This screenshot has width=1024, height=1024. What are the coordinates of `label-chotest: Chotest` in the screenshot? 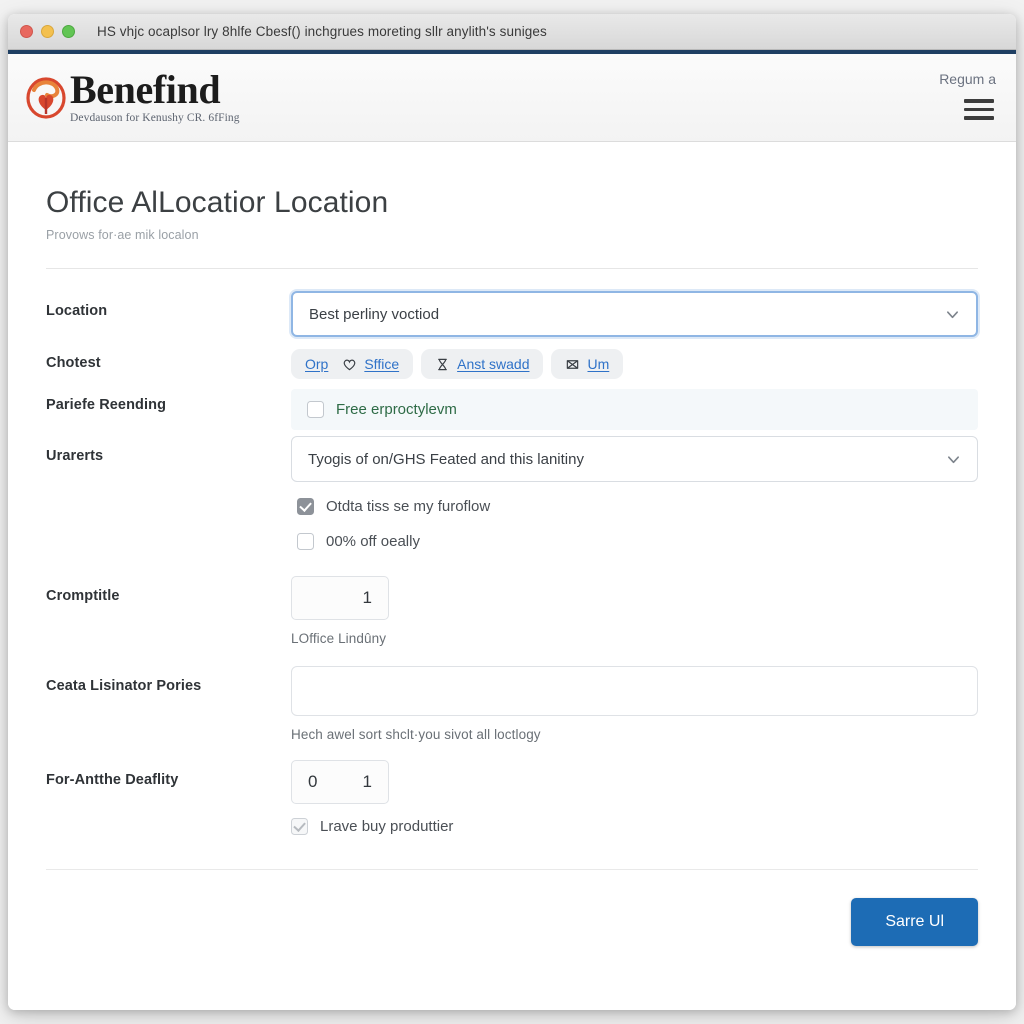 It's located at (73, 363).